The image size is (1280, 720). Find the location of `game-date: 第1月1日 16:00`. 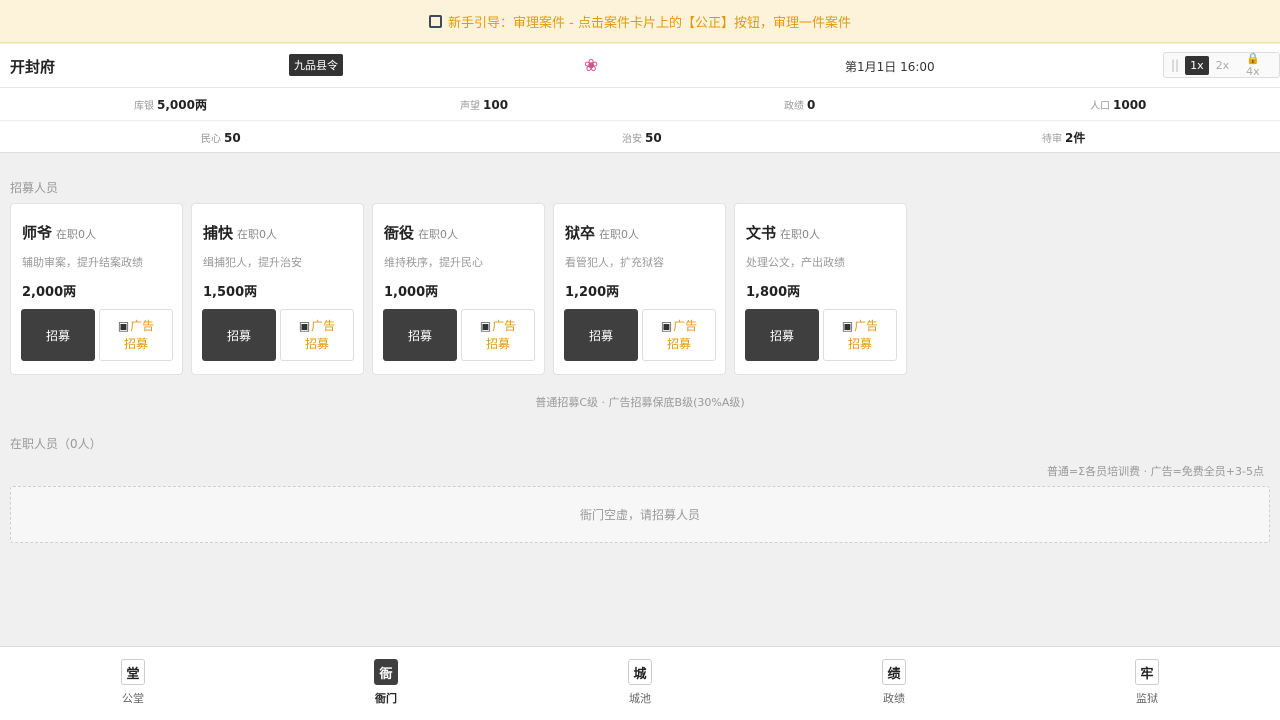

game-date: 第1月1日 16:00 is located at coordinates (890, 67).